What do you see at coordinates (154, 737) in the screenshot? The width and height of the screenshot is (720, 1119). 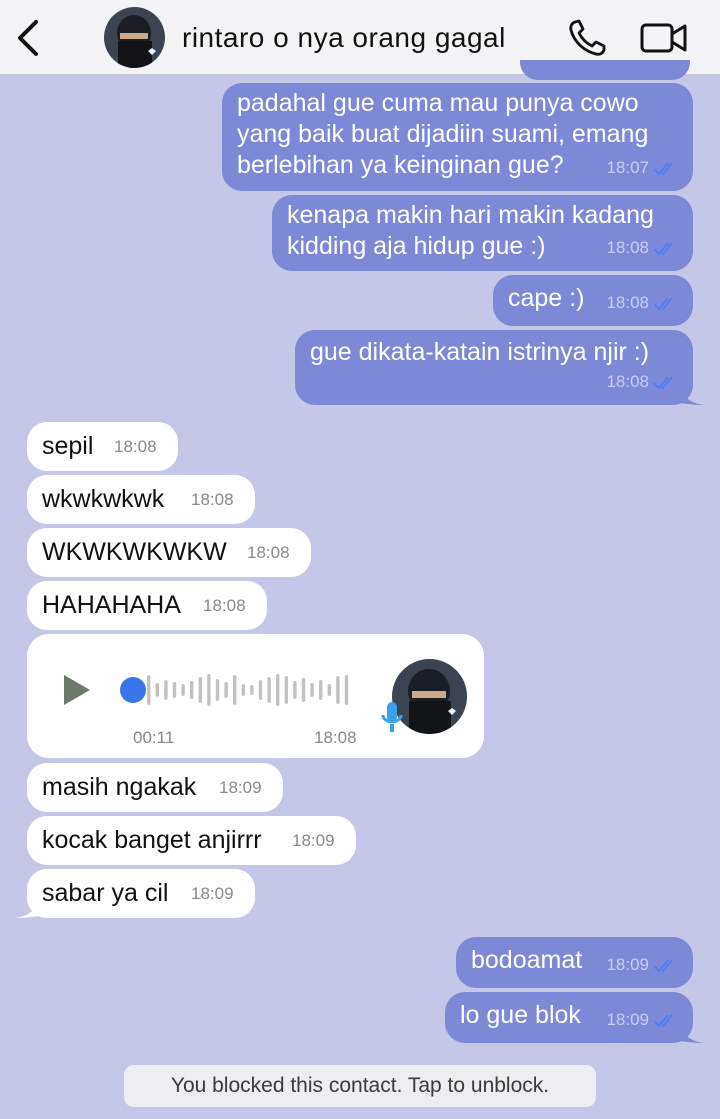 I see `voice-duration: 00:11` at bounding box center [154, 737].